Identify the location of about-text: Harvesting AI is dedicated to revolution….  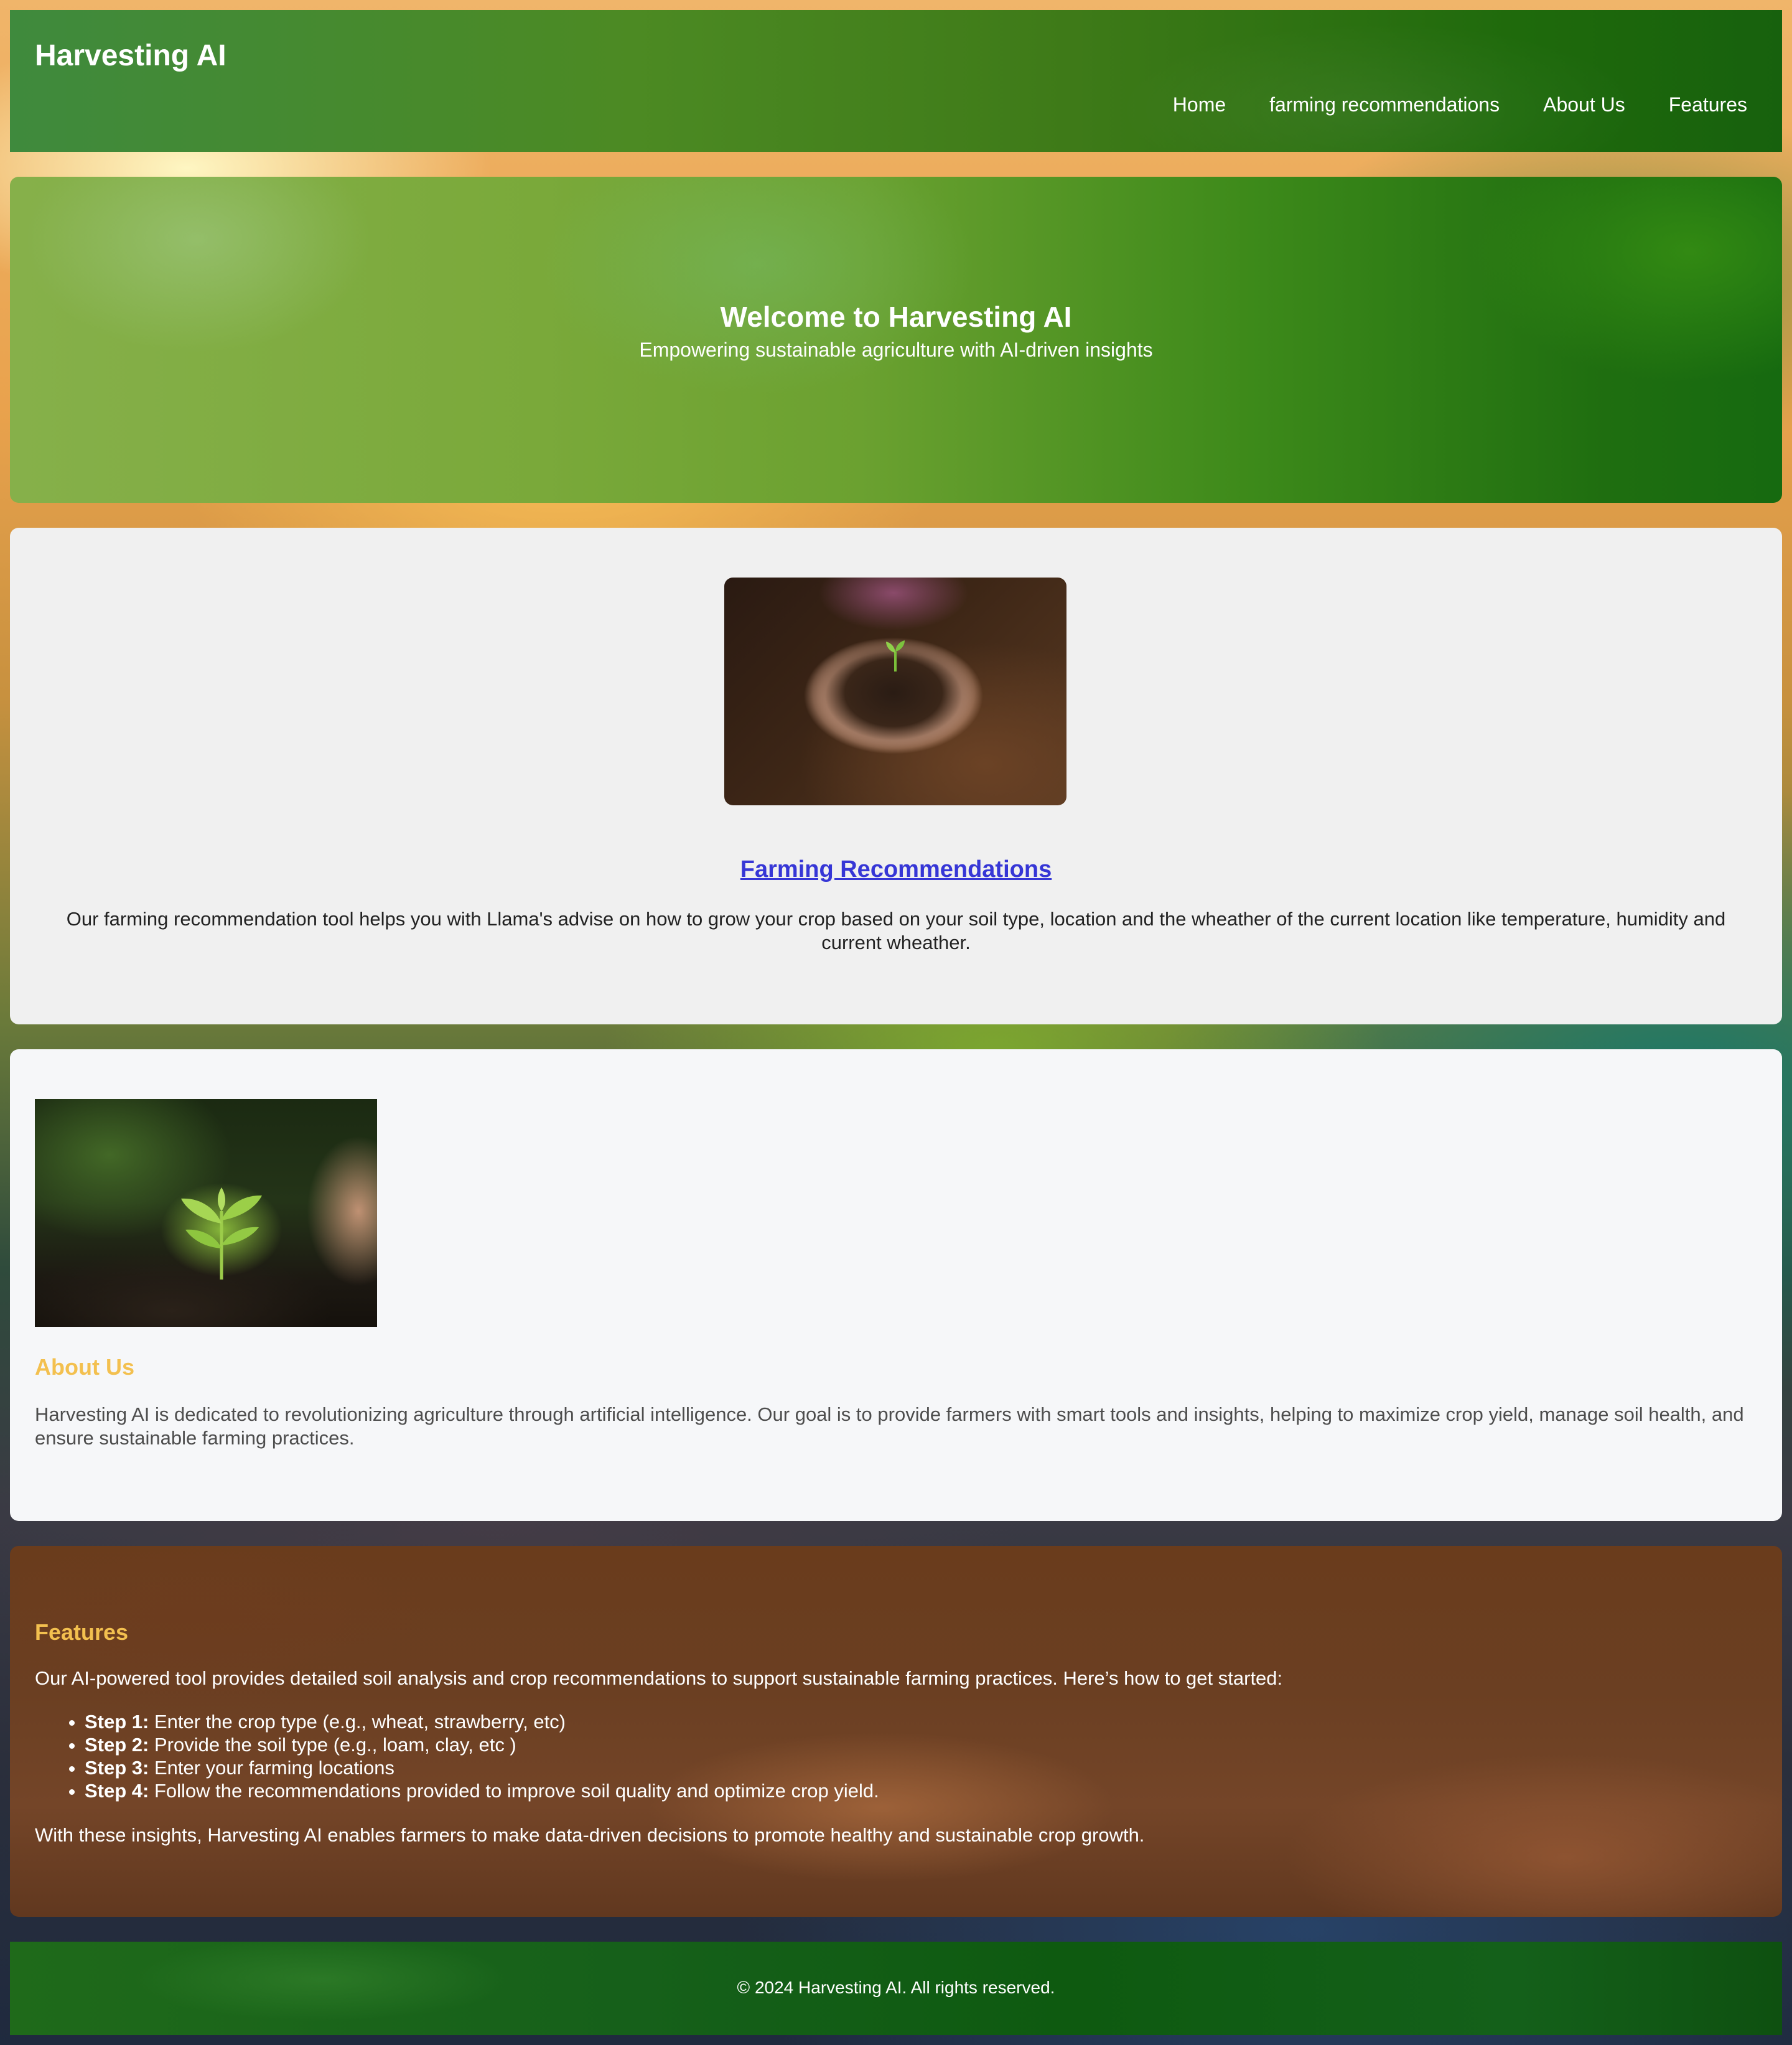
(890, 1426).